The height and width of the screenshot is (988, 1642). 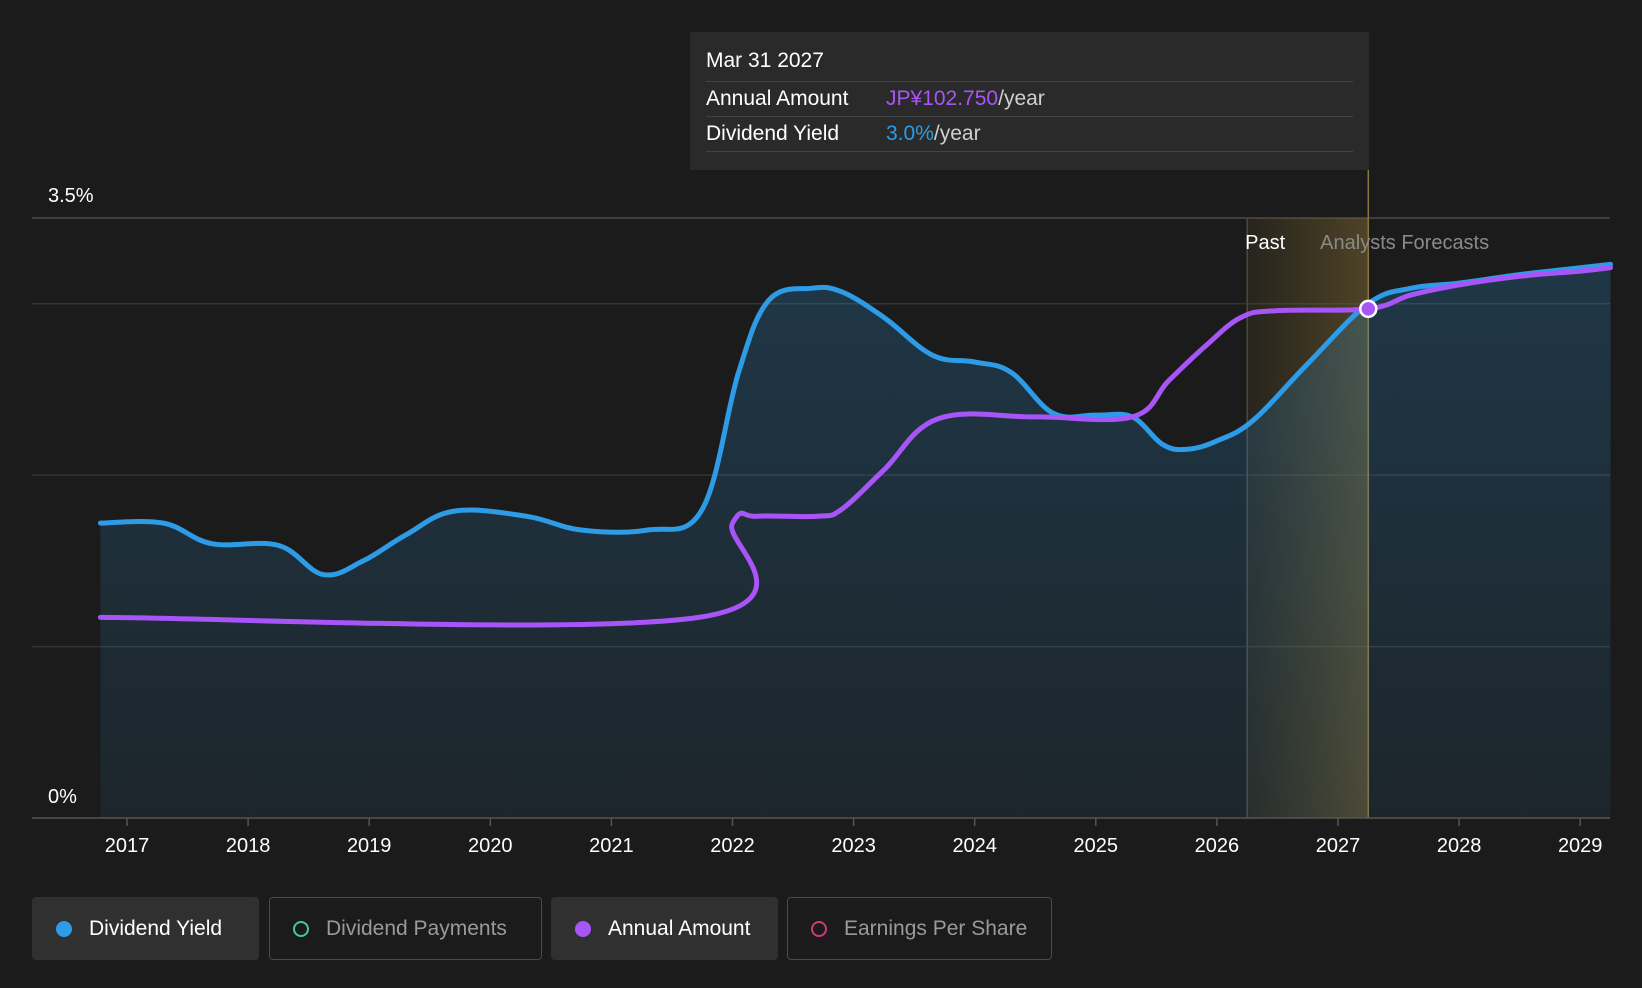 What do you see at coordinates (1096, 846) in the screenshot?
I see `x-tick-label: 2025` at bounding box center [1096, 846].